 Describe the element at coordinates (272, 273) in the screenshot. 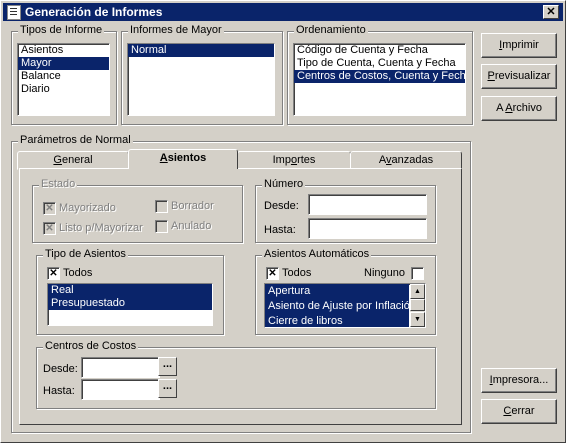

I see `automatic-all-checkbox: ✕` at that location.